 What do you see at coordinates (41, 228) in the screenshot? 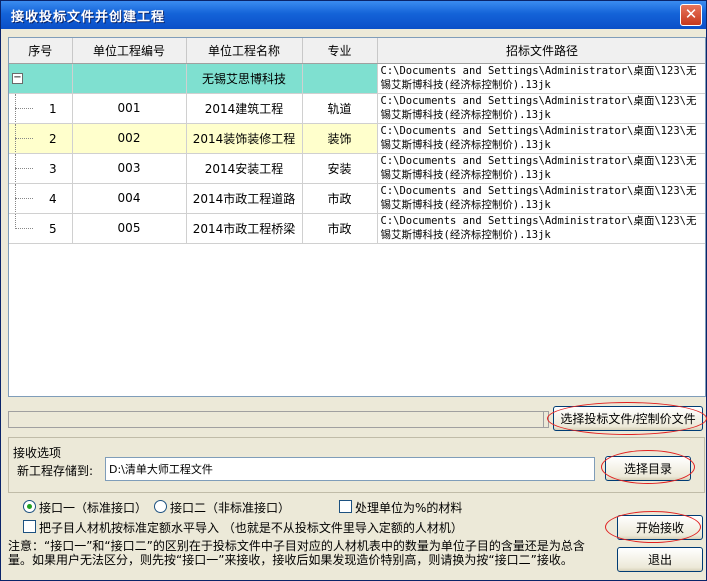
I see `tree-cell: 5` at bounding box center [41, 228].